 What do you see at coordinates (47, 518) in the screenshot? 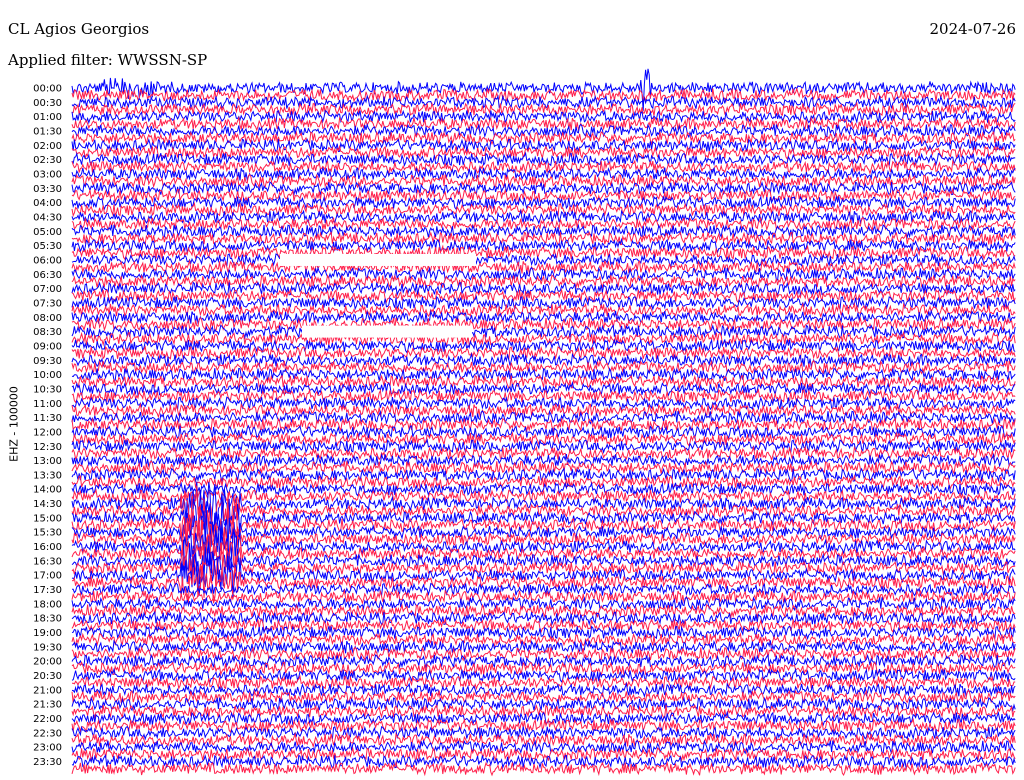
I see `time-tick-label: 15:00` at bounding box center [47, 518].